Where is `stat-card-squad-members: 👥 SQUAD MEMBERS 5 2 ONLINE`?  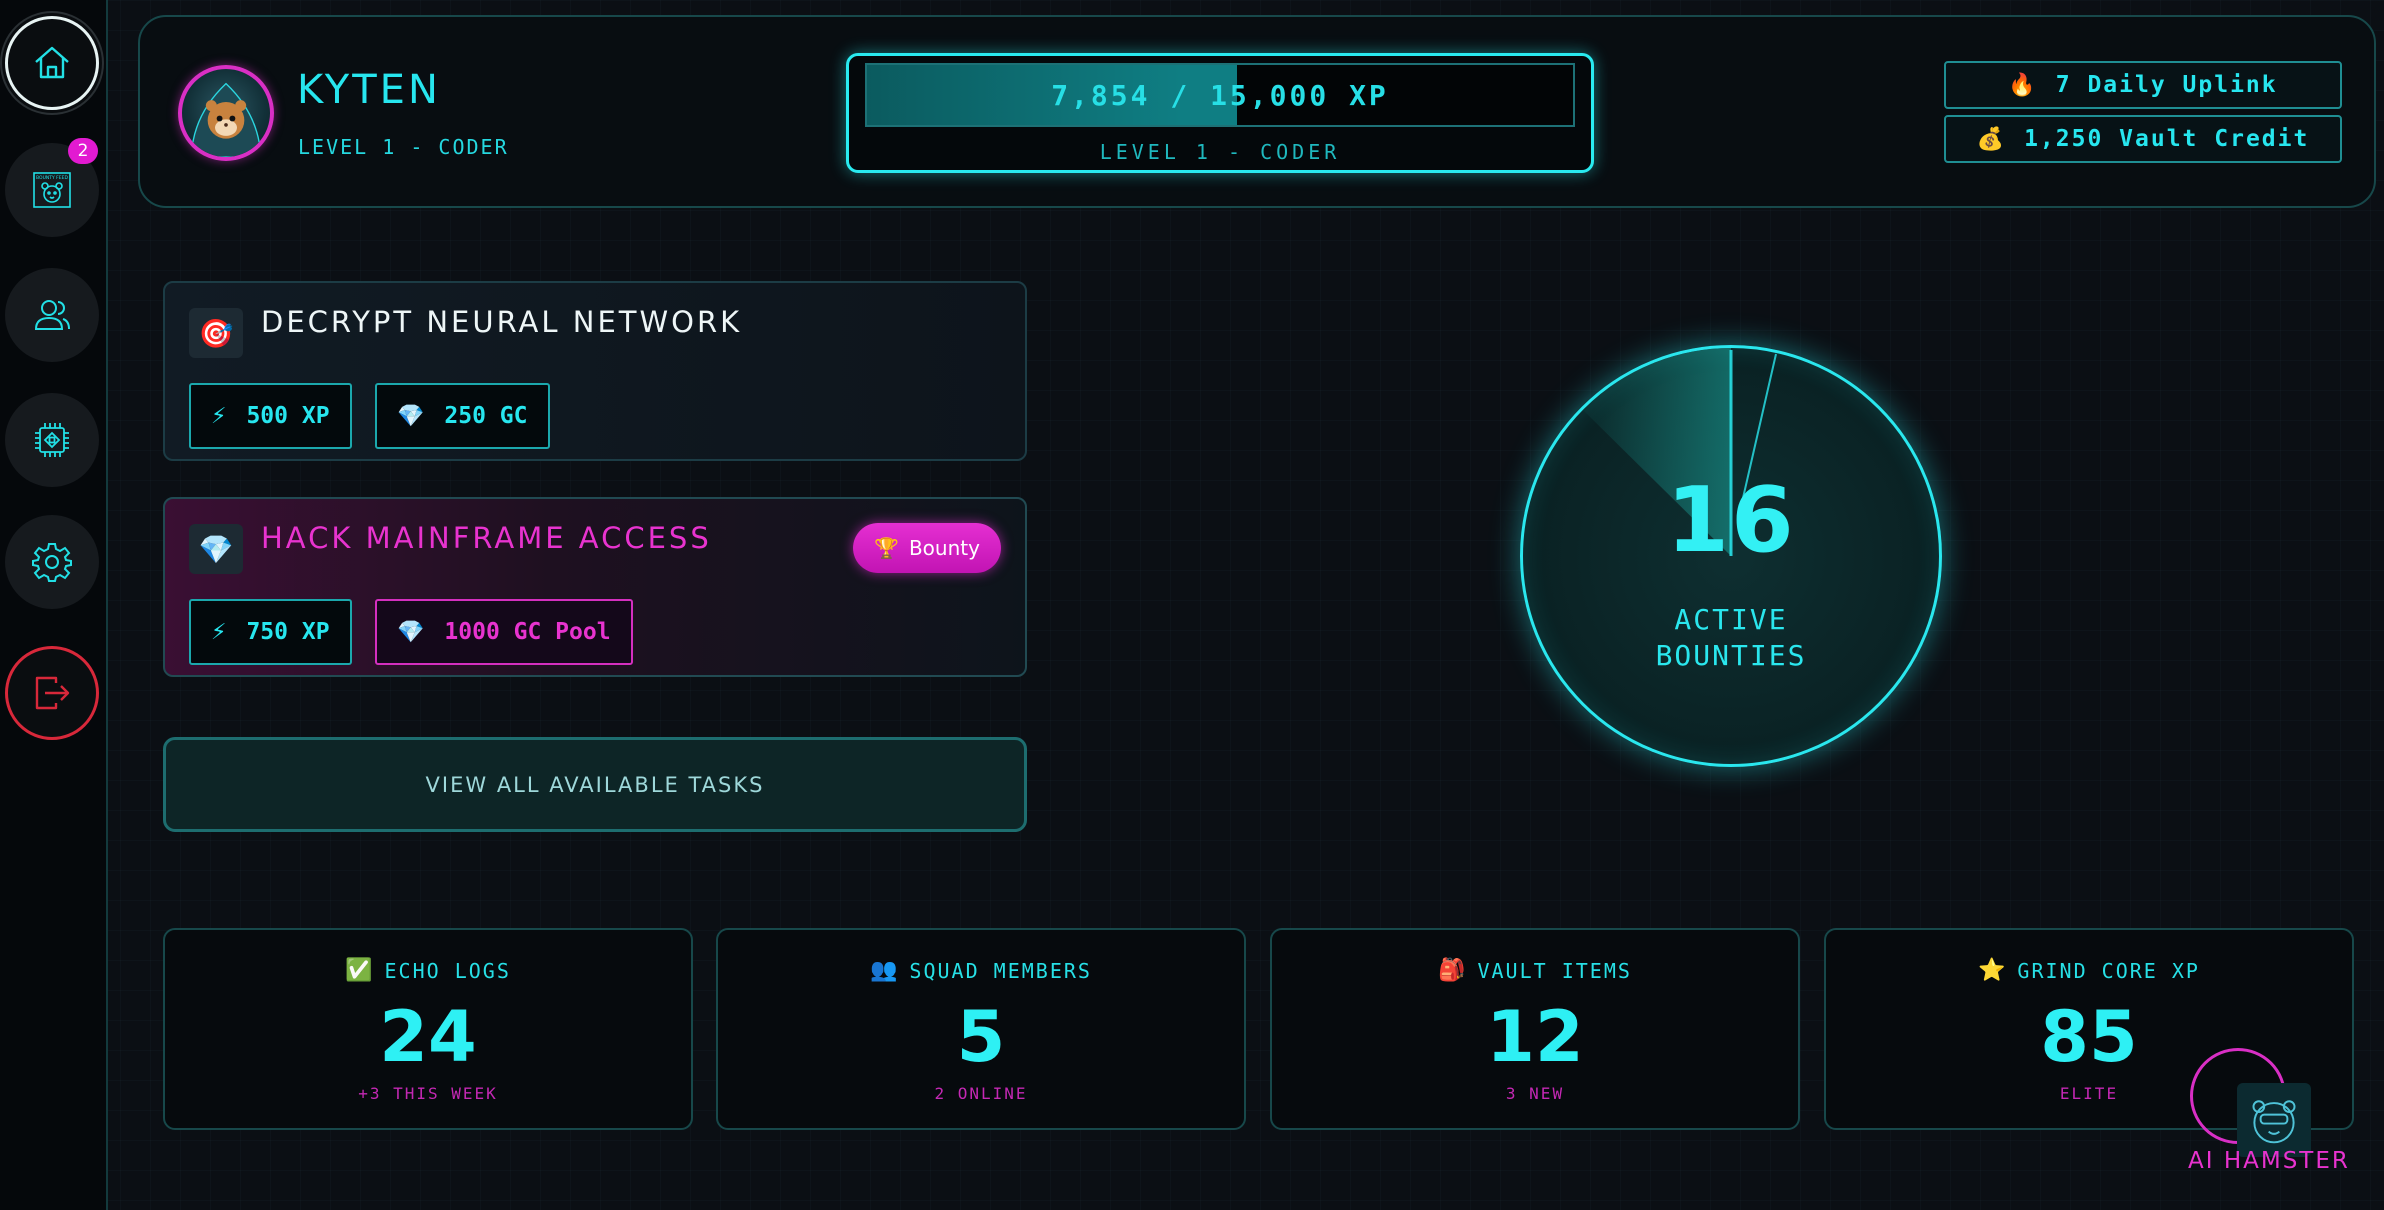 stat-card-squad-members: 👥 SQUAD MEMBERS 5 2 ONLINE is located at coordinates (981, 1029).